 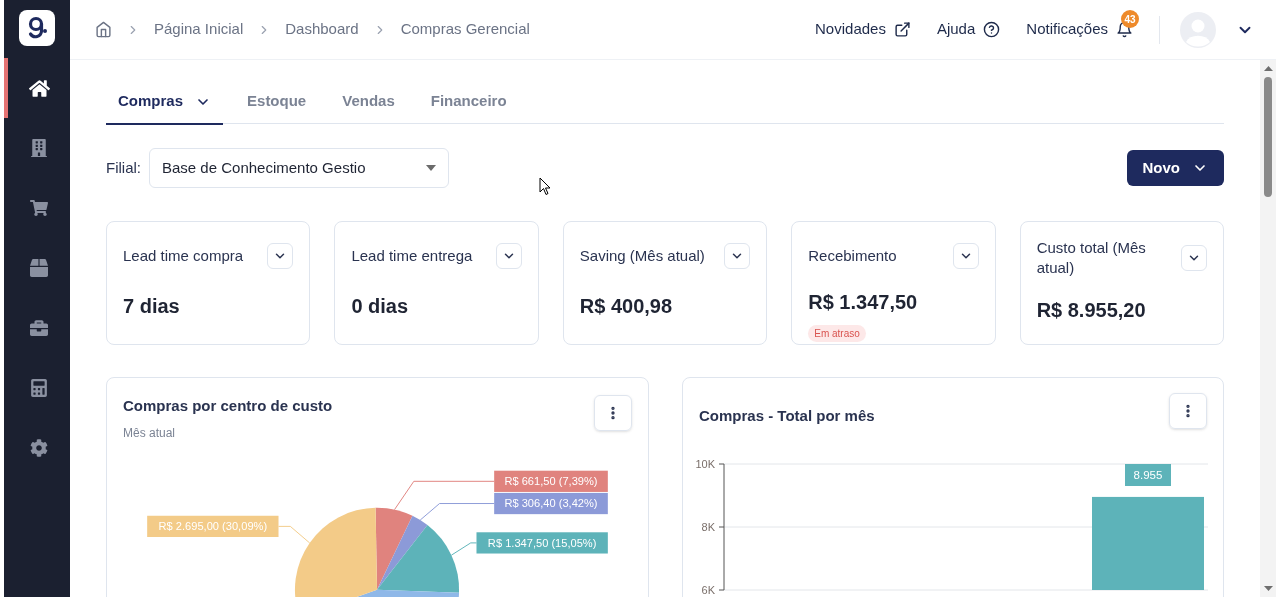 I want to click on header-link: Notificações 43, so click(x=1082, y=29).